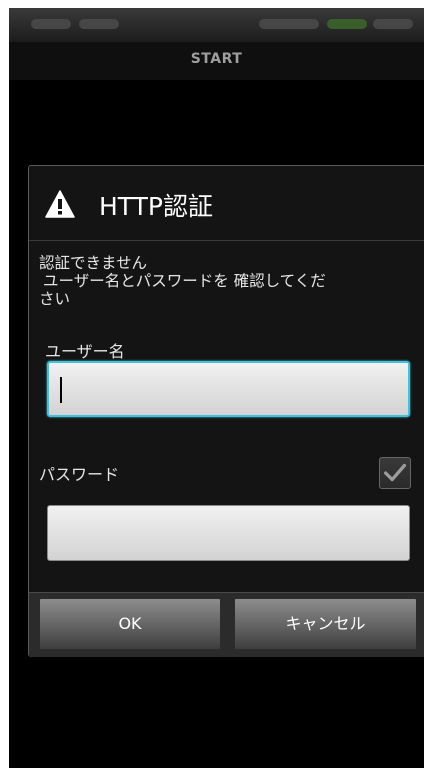 Image resolution: width=433 pixels, height=776 pixels. I want to click on app-title-bar: START, so click(216, 61).